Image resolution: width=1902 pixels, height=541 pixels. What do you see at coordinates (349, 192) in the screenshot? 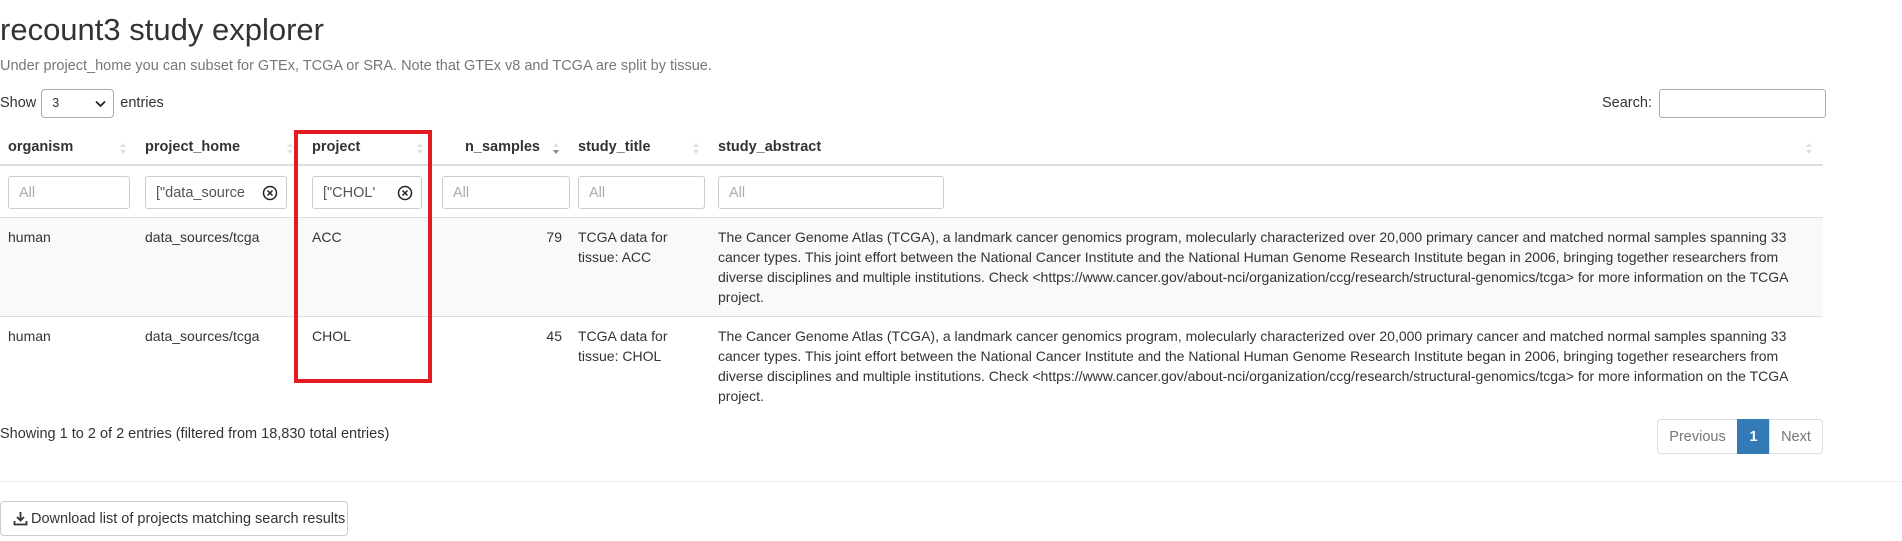
I see `filter-value: ["CHOL'` at bounding box center [349, 192].